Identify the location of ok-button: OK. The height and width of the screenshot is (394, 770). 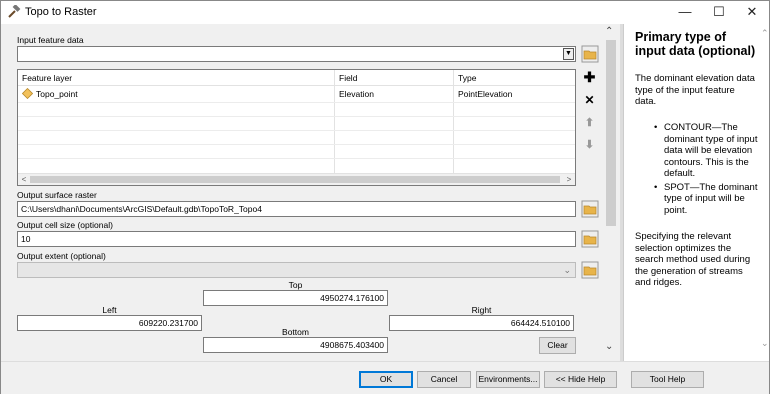
(386, 379).